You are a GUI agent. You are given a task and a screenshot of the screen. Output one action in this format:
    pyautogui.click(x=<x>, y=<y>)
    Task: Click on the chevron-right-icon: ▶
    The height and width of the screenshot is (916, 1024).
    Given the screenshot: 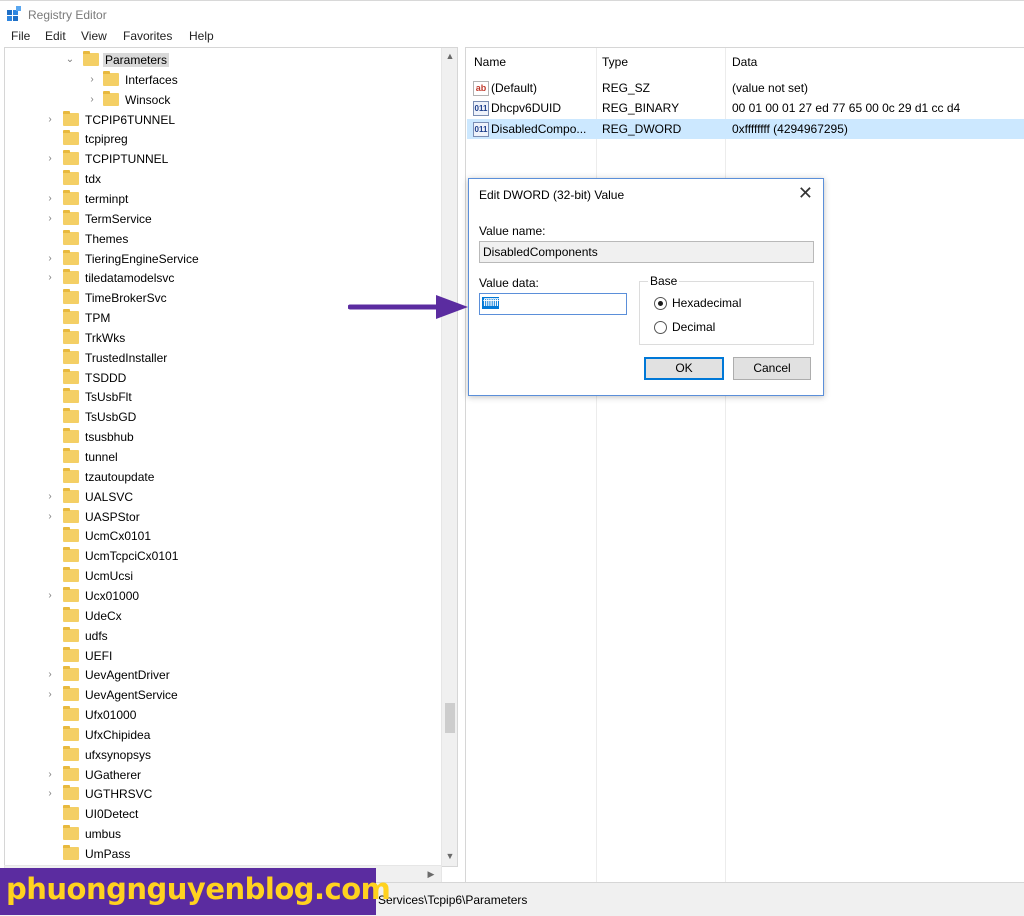 What is the action you would take?
    pyautogui.click(x=431, y=874)
    